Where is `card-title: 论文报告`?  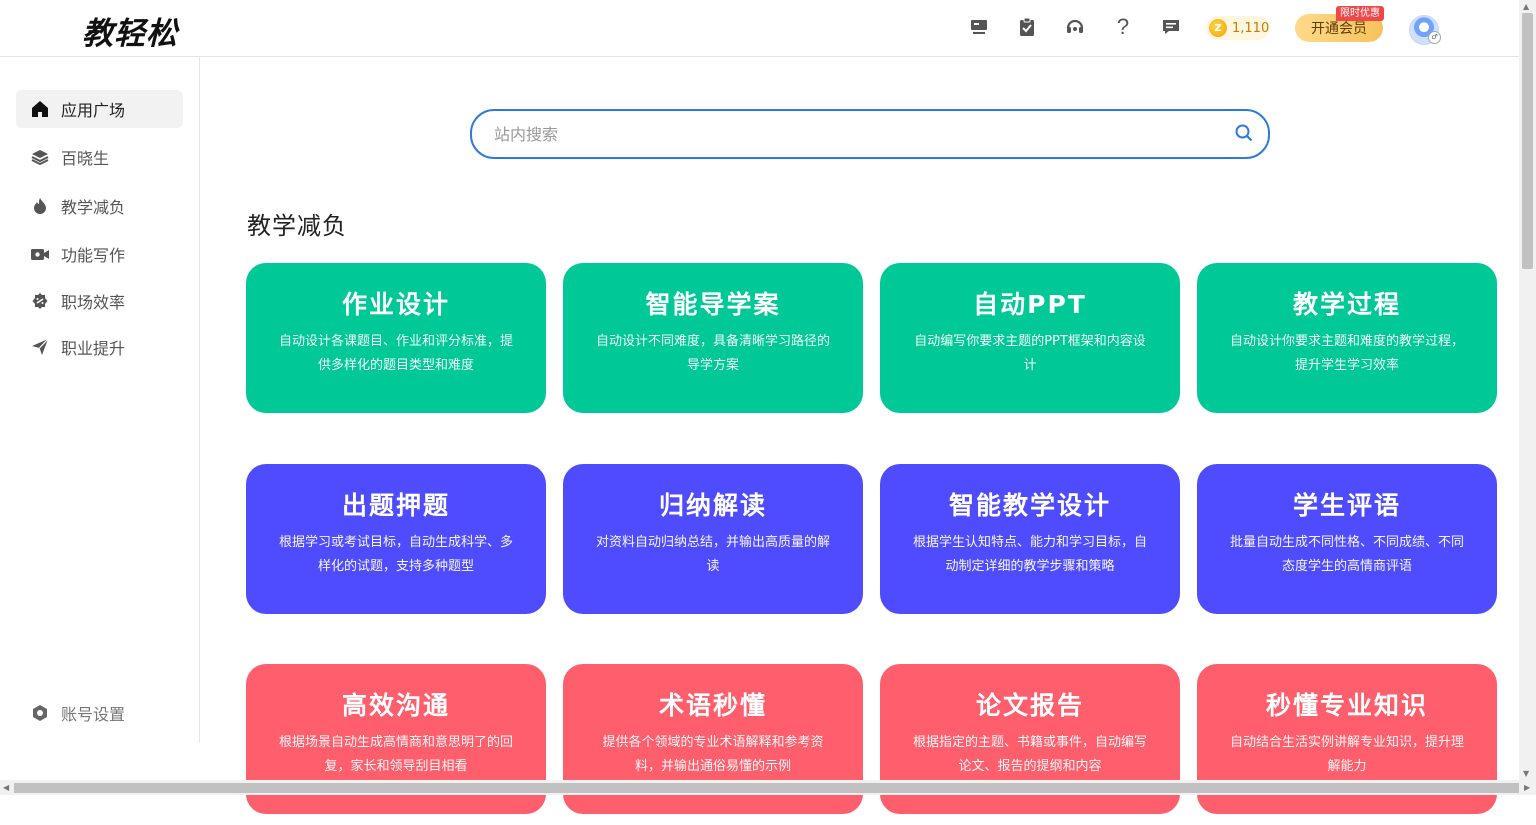
card-title: 论文报告 is located at coordinates (1029, 705).